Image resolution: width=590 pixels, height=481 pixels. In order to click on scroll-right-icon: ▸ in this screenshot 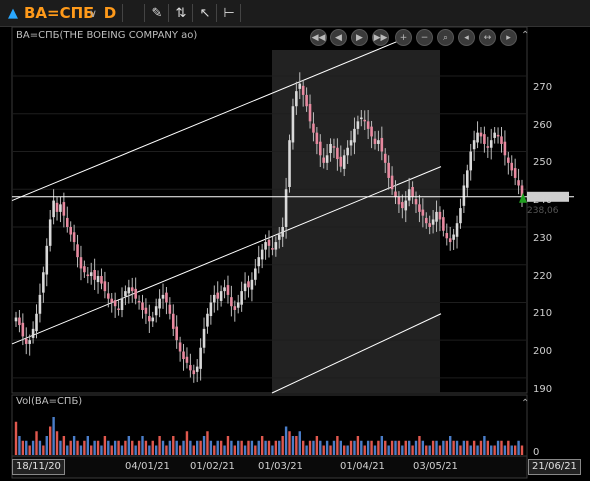, I will do `click(508, 37)`.